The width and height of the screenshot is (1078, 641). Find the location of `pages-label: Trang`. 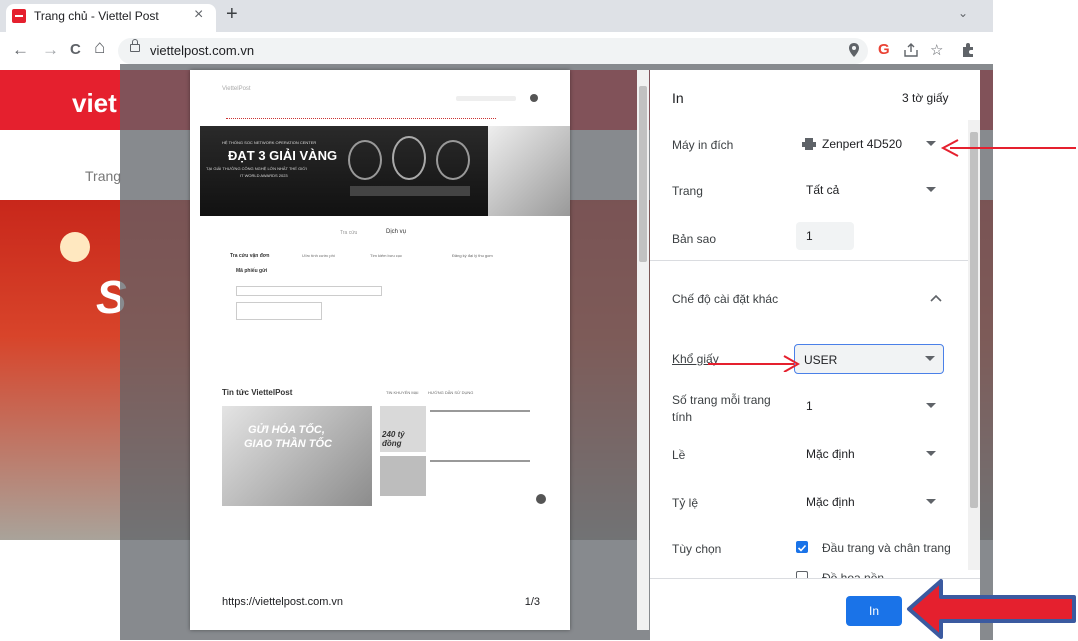

pages-label: Trang is located at coordinates (687, 191).